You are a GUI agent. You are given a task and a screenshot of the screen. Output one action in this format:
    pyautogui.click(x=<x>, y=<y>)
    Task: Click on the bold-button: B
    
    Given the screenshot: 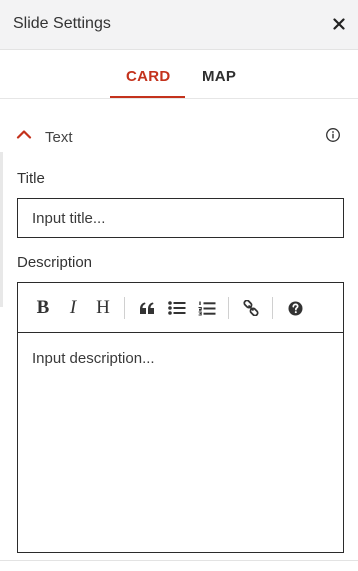 What is the action you would take?
    pyautogui.click(x=43, y=308)
    